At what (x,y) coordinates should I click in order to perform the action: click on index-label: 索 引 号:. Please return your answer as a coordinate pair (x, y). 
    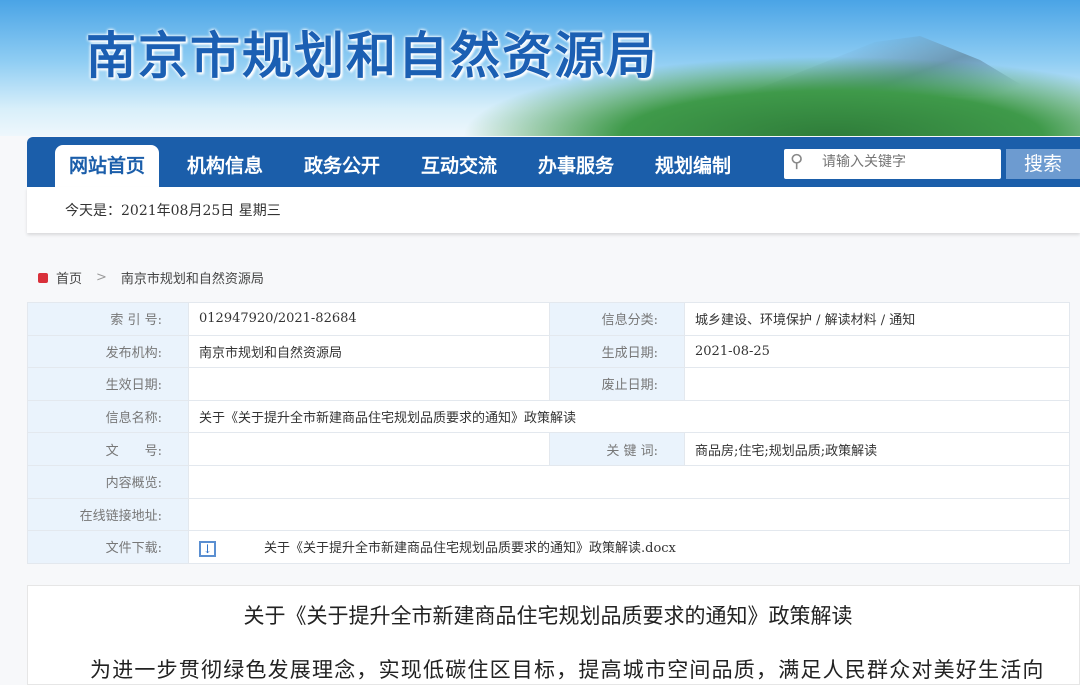
    Looking at the image, I should click on (108, 319).